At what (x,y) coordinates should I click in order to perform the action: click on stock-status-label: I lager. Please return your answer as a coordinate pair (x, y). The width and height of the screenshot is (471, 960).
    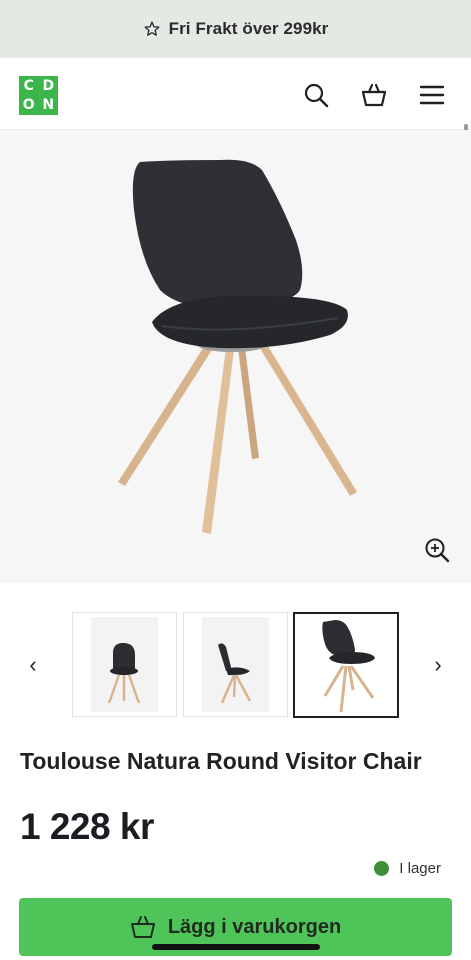
    Looking at the image, I should click on (420, 868).